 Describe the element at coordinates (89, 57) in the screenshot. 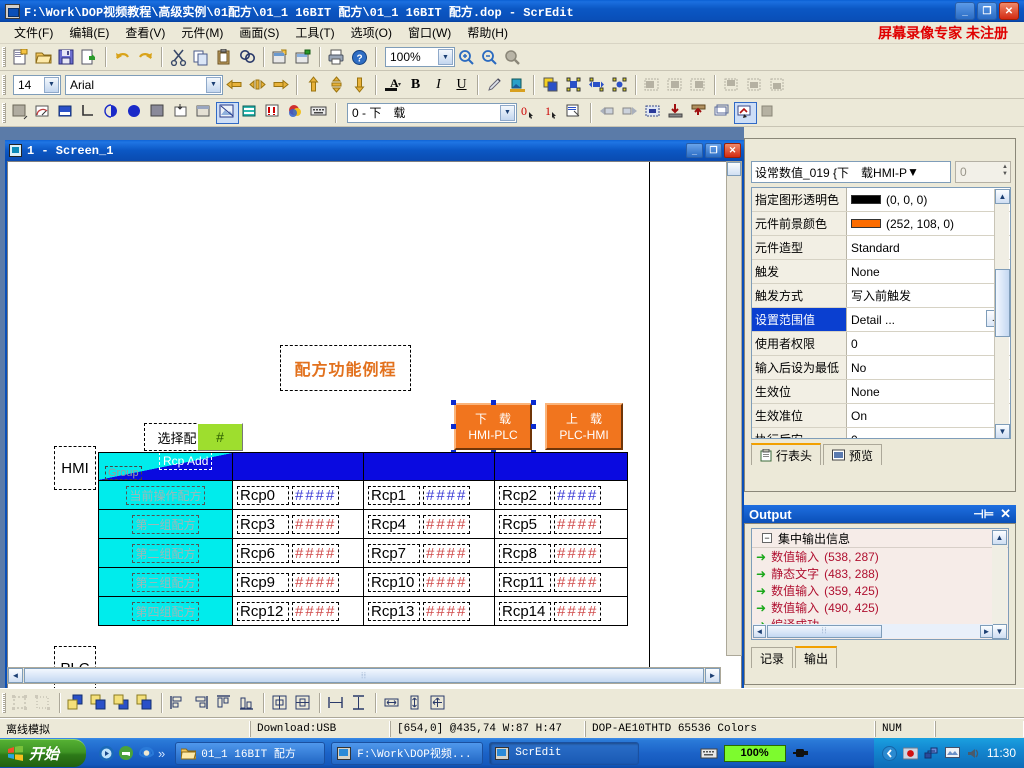

I see `save-as-icon` at that location.